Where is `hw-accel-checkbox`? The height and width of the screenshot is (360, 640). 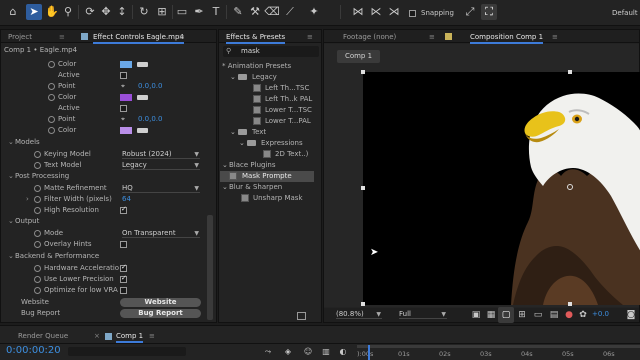 hw-accel-checkbox is located at coordinates (123, 267).